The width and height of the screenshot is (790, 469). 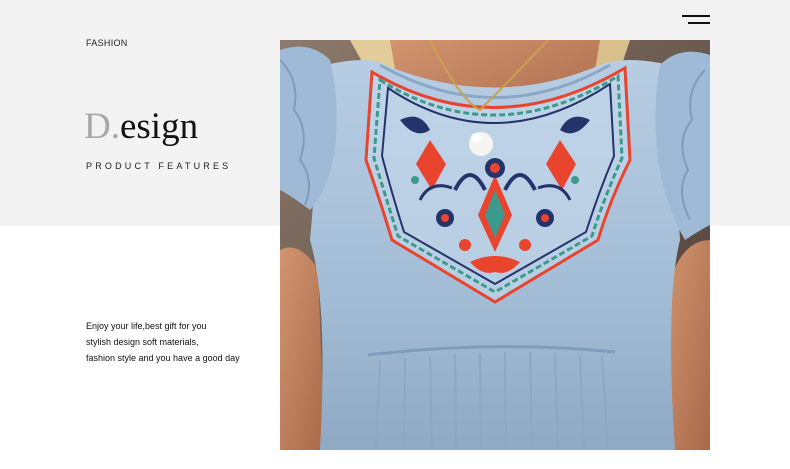 I want to click on design-title-initial: D., so click(x=102, y=126).